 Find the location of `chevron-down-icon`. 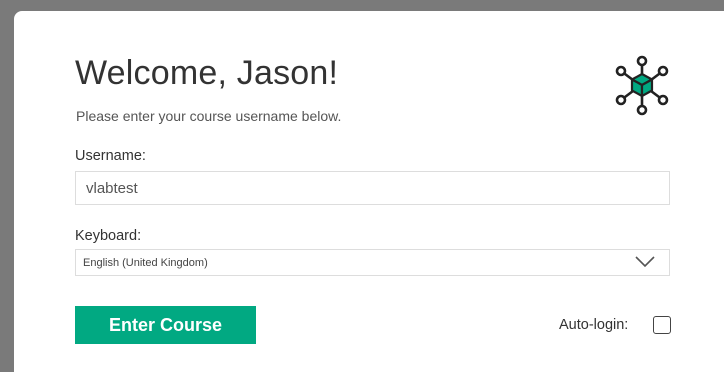

chevron-down-icon is located at coordinates (645, 262).